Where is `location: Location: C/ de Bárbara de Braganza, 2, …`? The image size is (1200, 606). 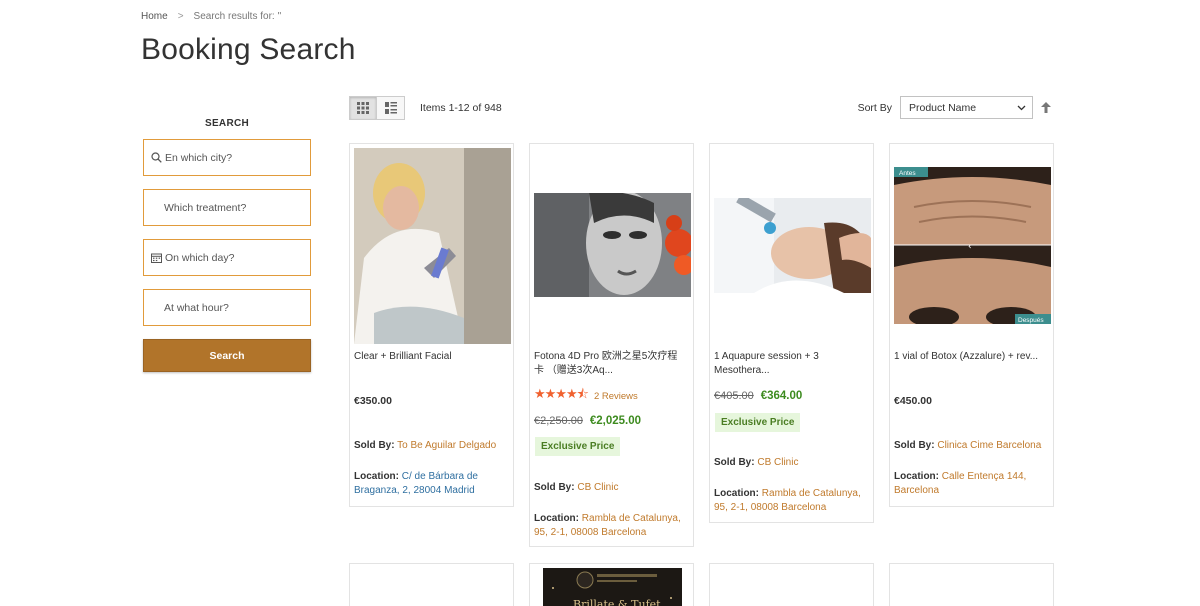 location: Location: C/ de Bárbara de Braganza, 2, … is located at coordinates (430, 484).